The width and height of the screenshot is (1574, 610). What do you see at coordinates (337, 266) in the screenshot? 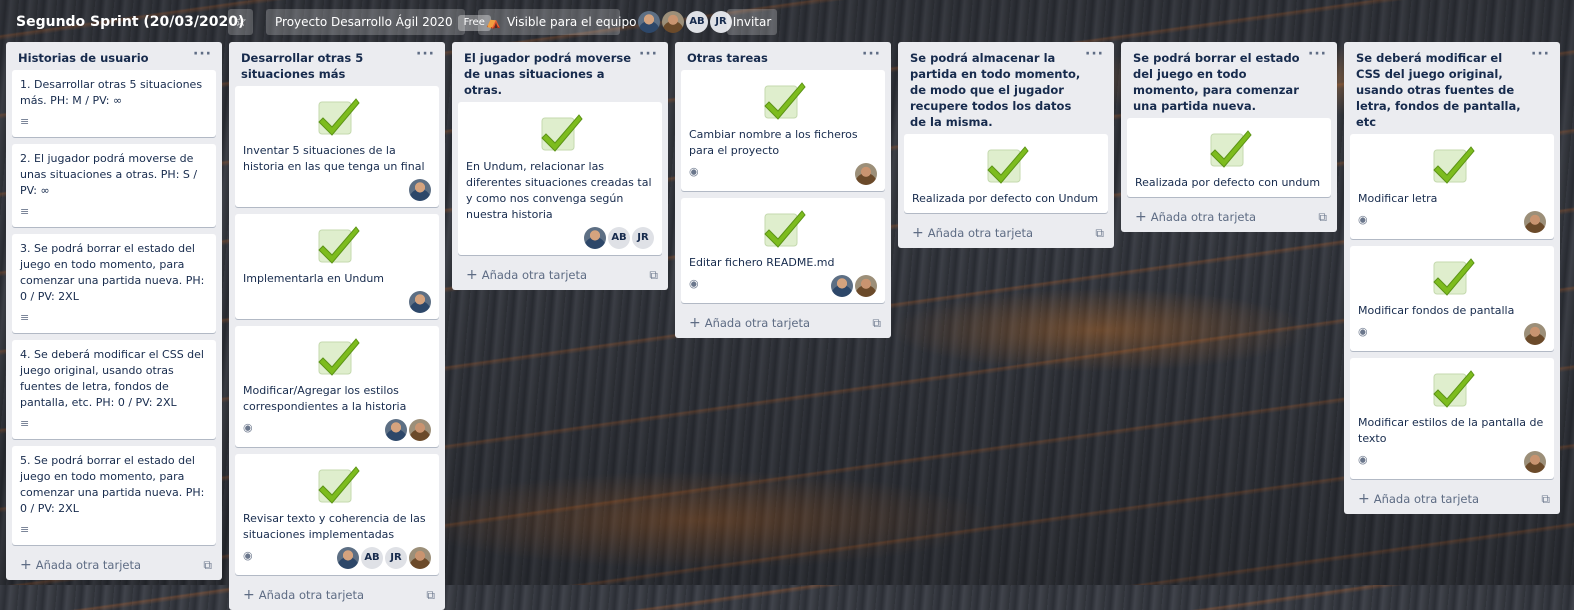
I see `card: Implementarla en Undum` at bounding box center [337, 266].